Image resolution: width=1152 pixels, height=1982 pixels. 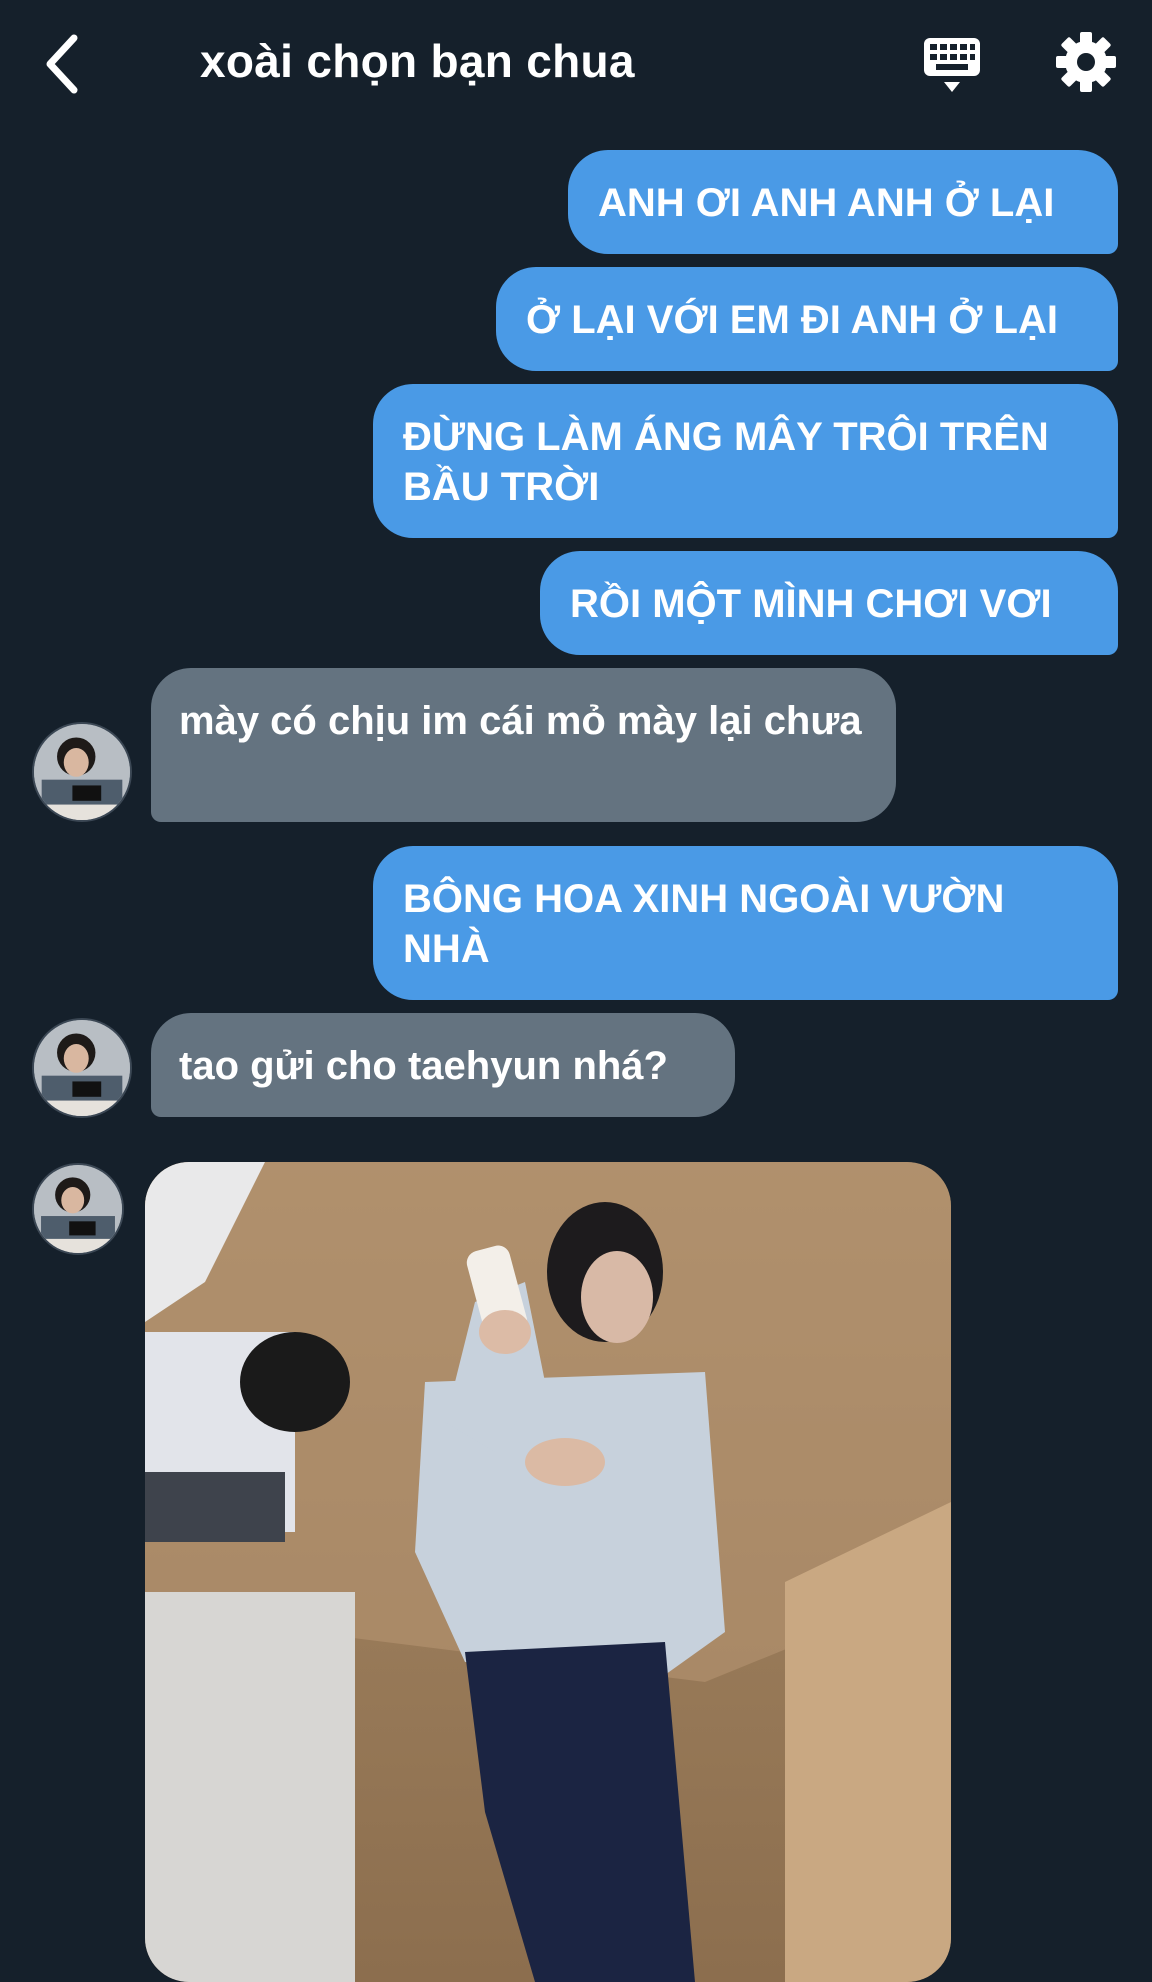 I want to click on message-bubble-outgoing: BÔNG HOA XINH NGOÀI VƯỜN NHÀ, so click(x=745, y=923).